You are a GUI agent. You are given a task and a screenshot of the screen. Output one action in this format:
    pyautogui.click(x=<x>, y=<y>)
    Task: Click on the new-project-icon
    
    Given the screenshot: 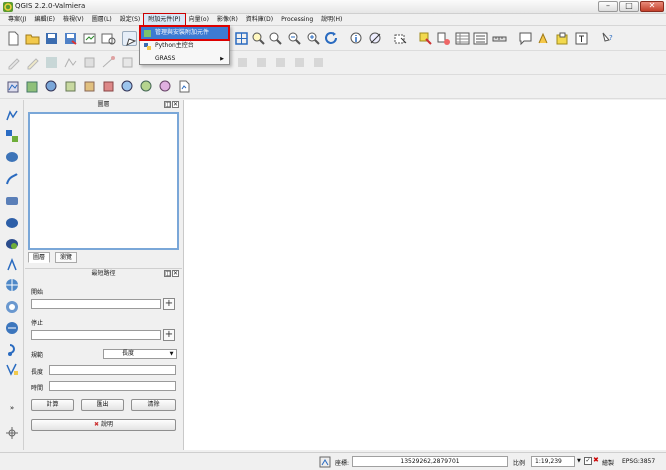 What is the action you would take?
    pyautogui.click(x=13, y=38)
    